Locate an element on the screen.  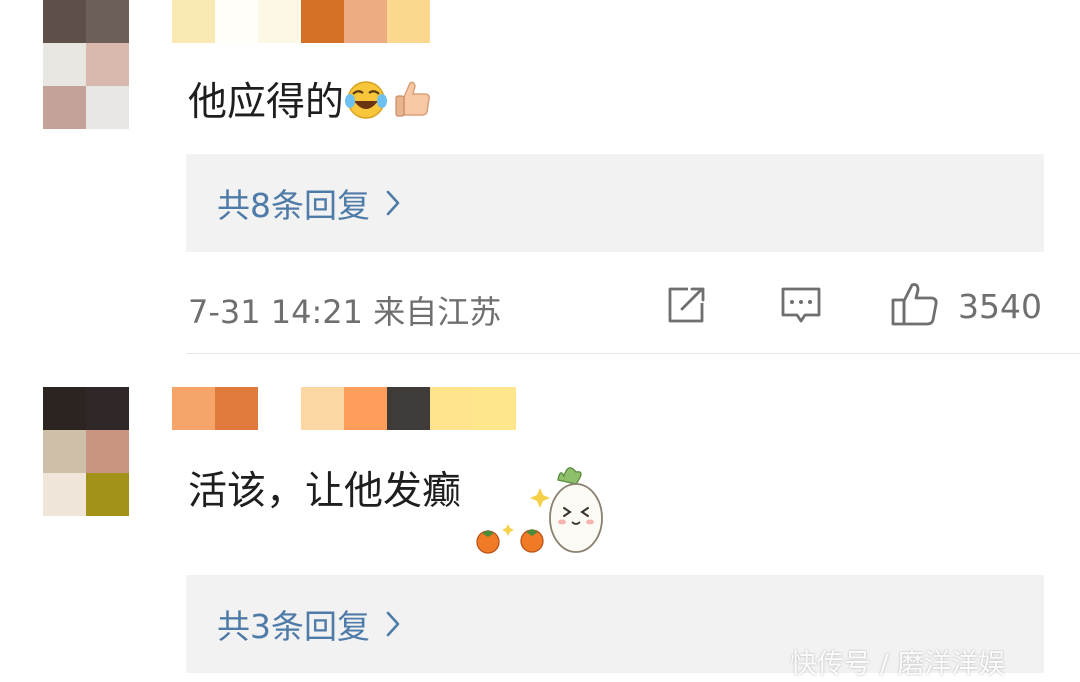
laughing-crying-emoji is located at coordinates (366, 104).